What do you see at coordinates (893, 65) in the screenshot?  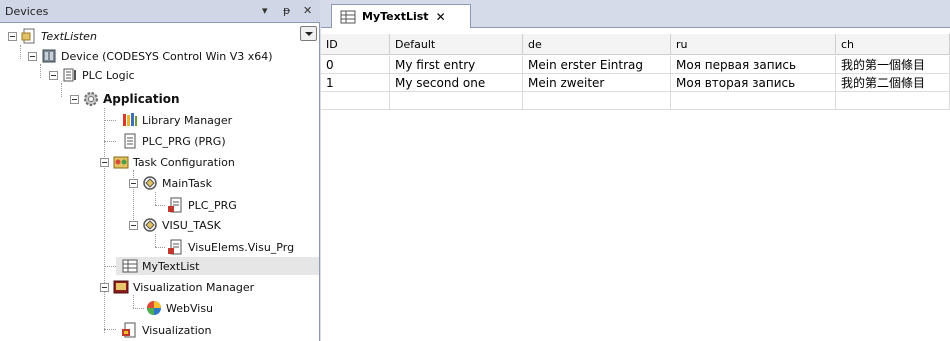 I see `cell-ch: 我的第一個條目` at bounding box center [893, 65].